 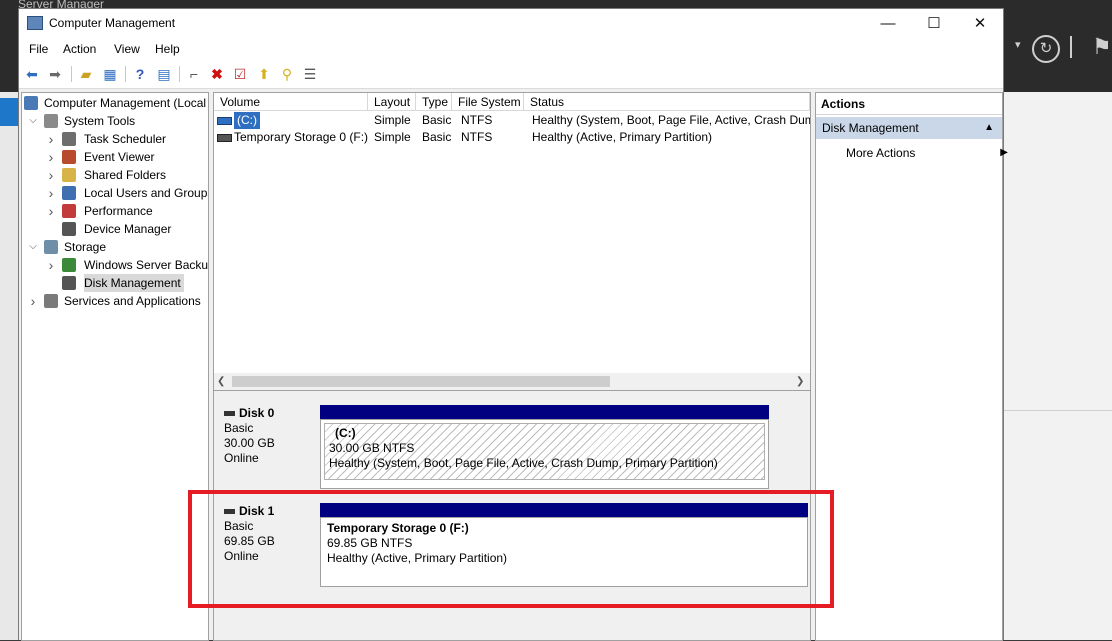 I want to click on menu-file: File, so click(x=38, y=49).